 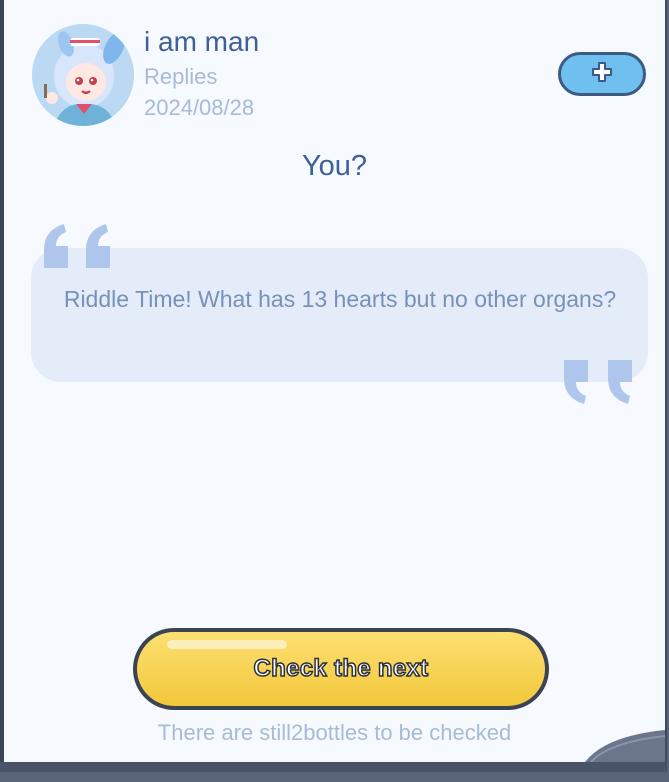 I want to click on check-next-label: Check the next, so click(x=341, y=668).